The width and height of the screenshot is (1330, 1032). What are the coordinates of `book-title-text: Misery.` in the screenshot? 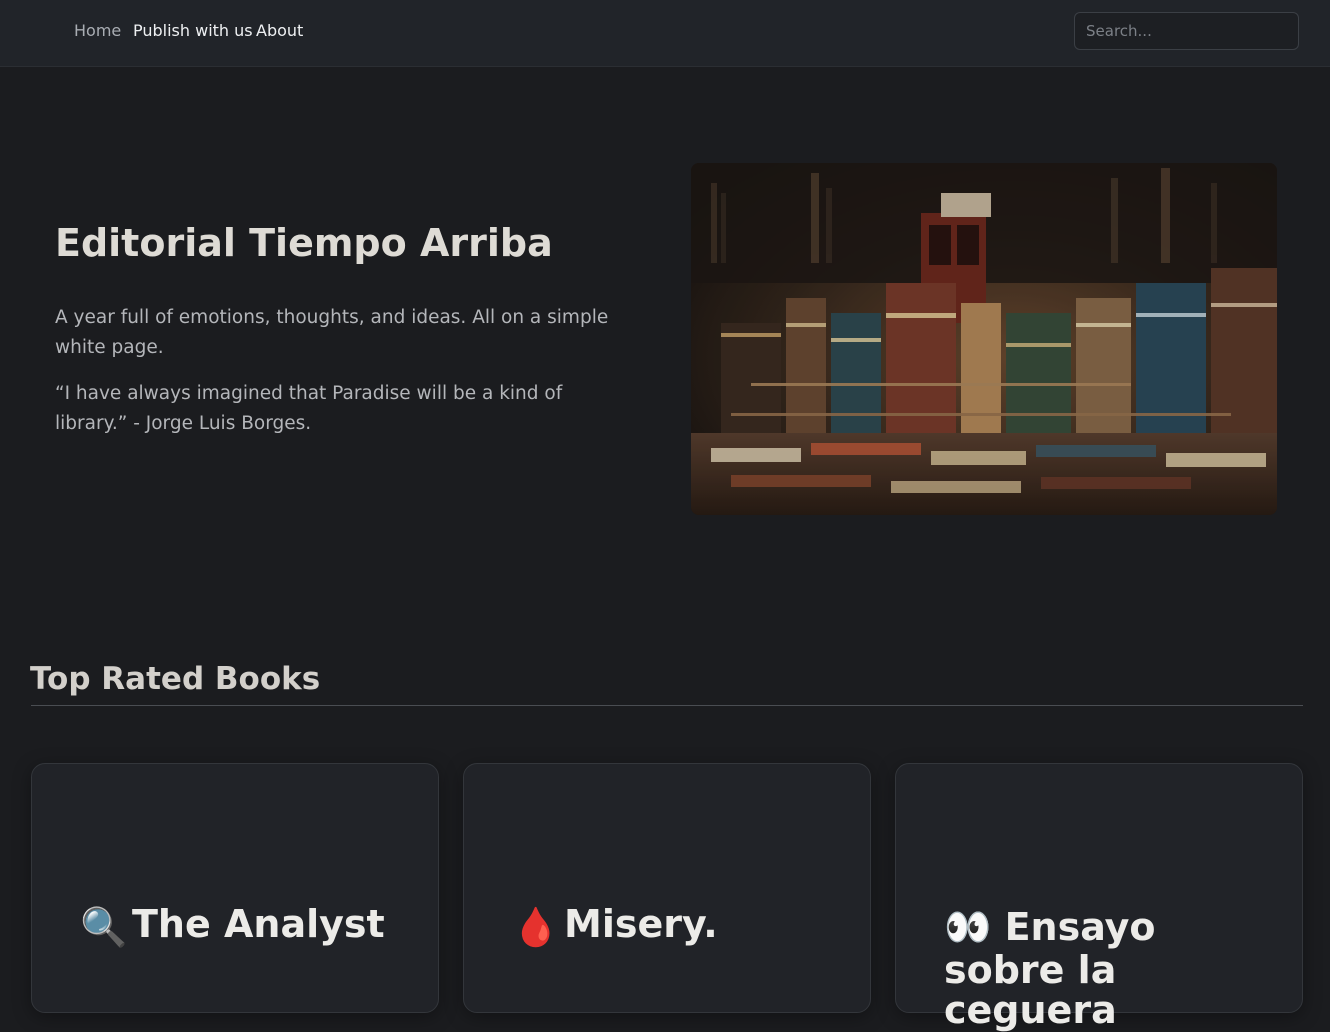 It's located at (641, 924).